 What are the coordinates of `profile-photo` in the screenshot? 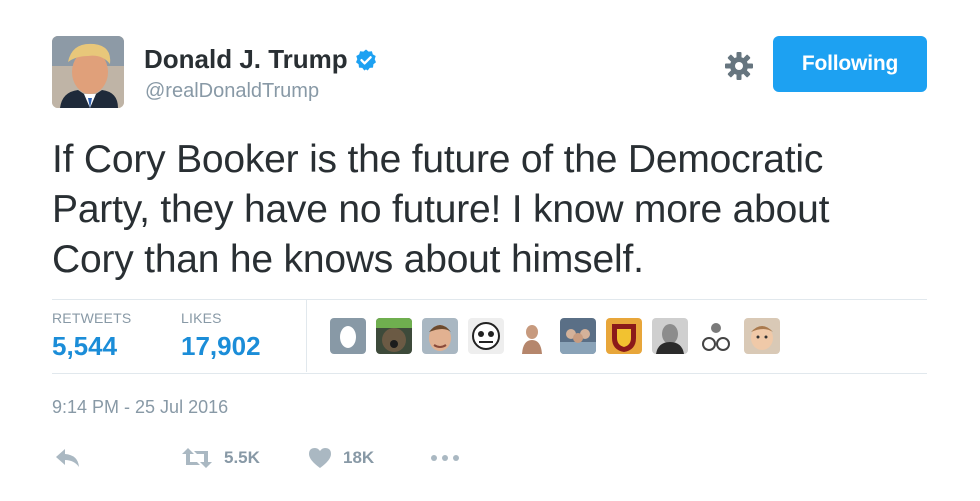 It's located at (88, 72).